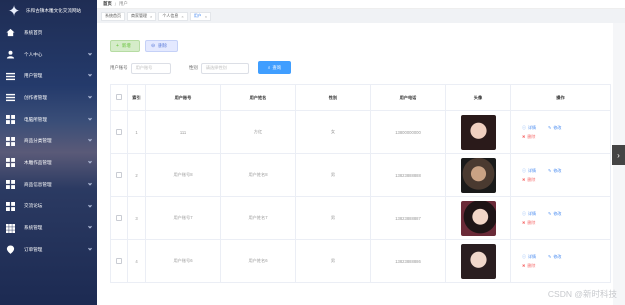 The image size is (625, 305). Describe the element at coordinates (48, 207) in the screenshot. I see `sidebar-item-forum: 交流论坛` at that location.